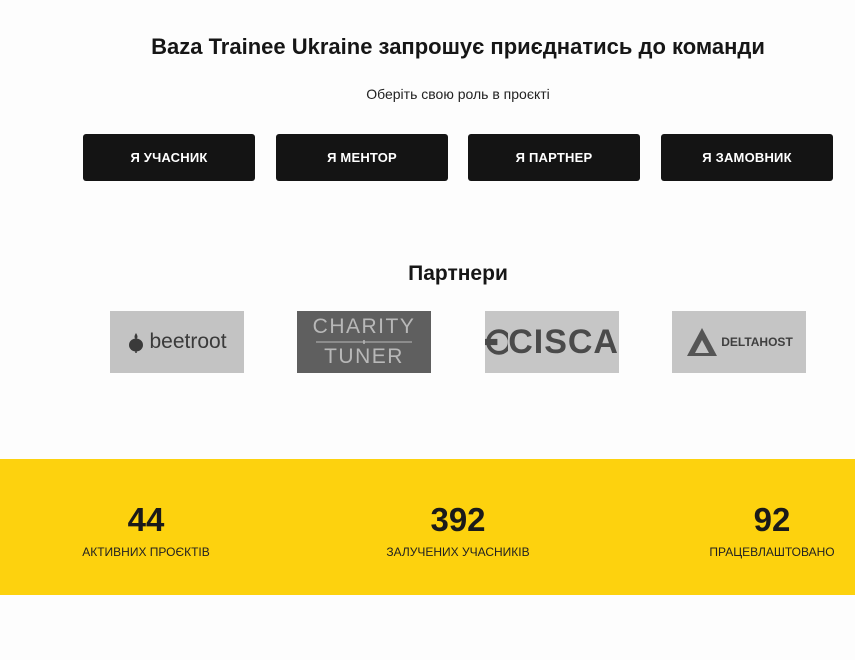 Image resolution: width=855 pixels, height=660 pixels. Describe the element at coordinates (458, 94) in the screenshot. I see `hero-subtitle: Оберіть свою роль в проєкті` at that location.